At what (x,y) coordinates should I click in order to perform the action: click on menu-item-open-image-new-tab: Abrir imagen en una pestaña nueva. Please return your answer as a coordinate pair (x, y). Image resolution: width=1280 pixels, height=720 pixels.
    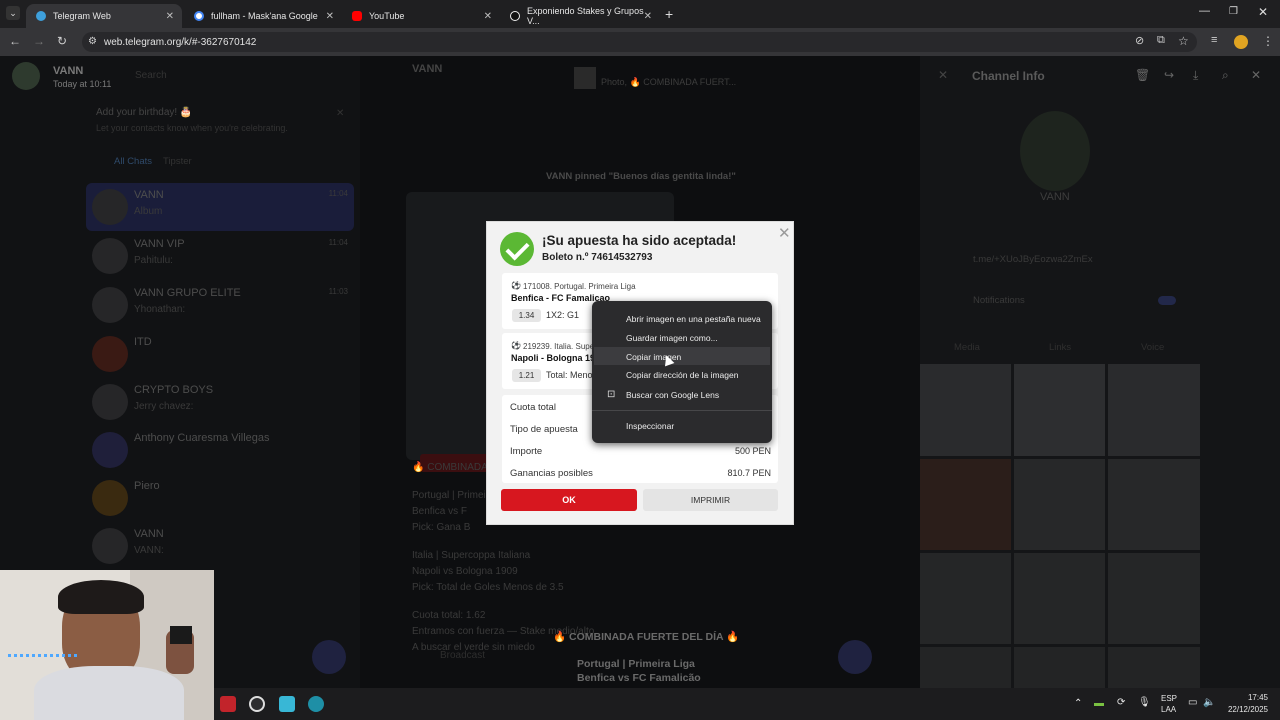
    Looking at the image, I should click on (693, 319).